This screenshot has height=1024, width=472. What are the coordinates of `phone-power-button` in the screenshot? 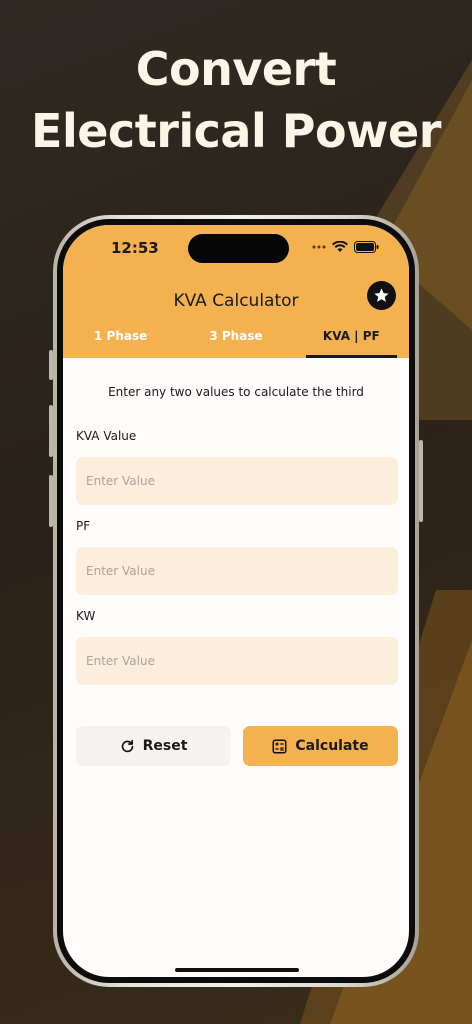 It's located at (421, 481).